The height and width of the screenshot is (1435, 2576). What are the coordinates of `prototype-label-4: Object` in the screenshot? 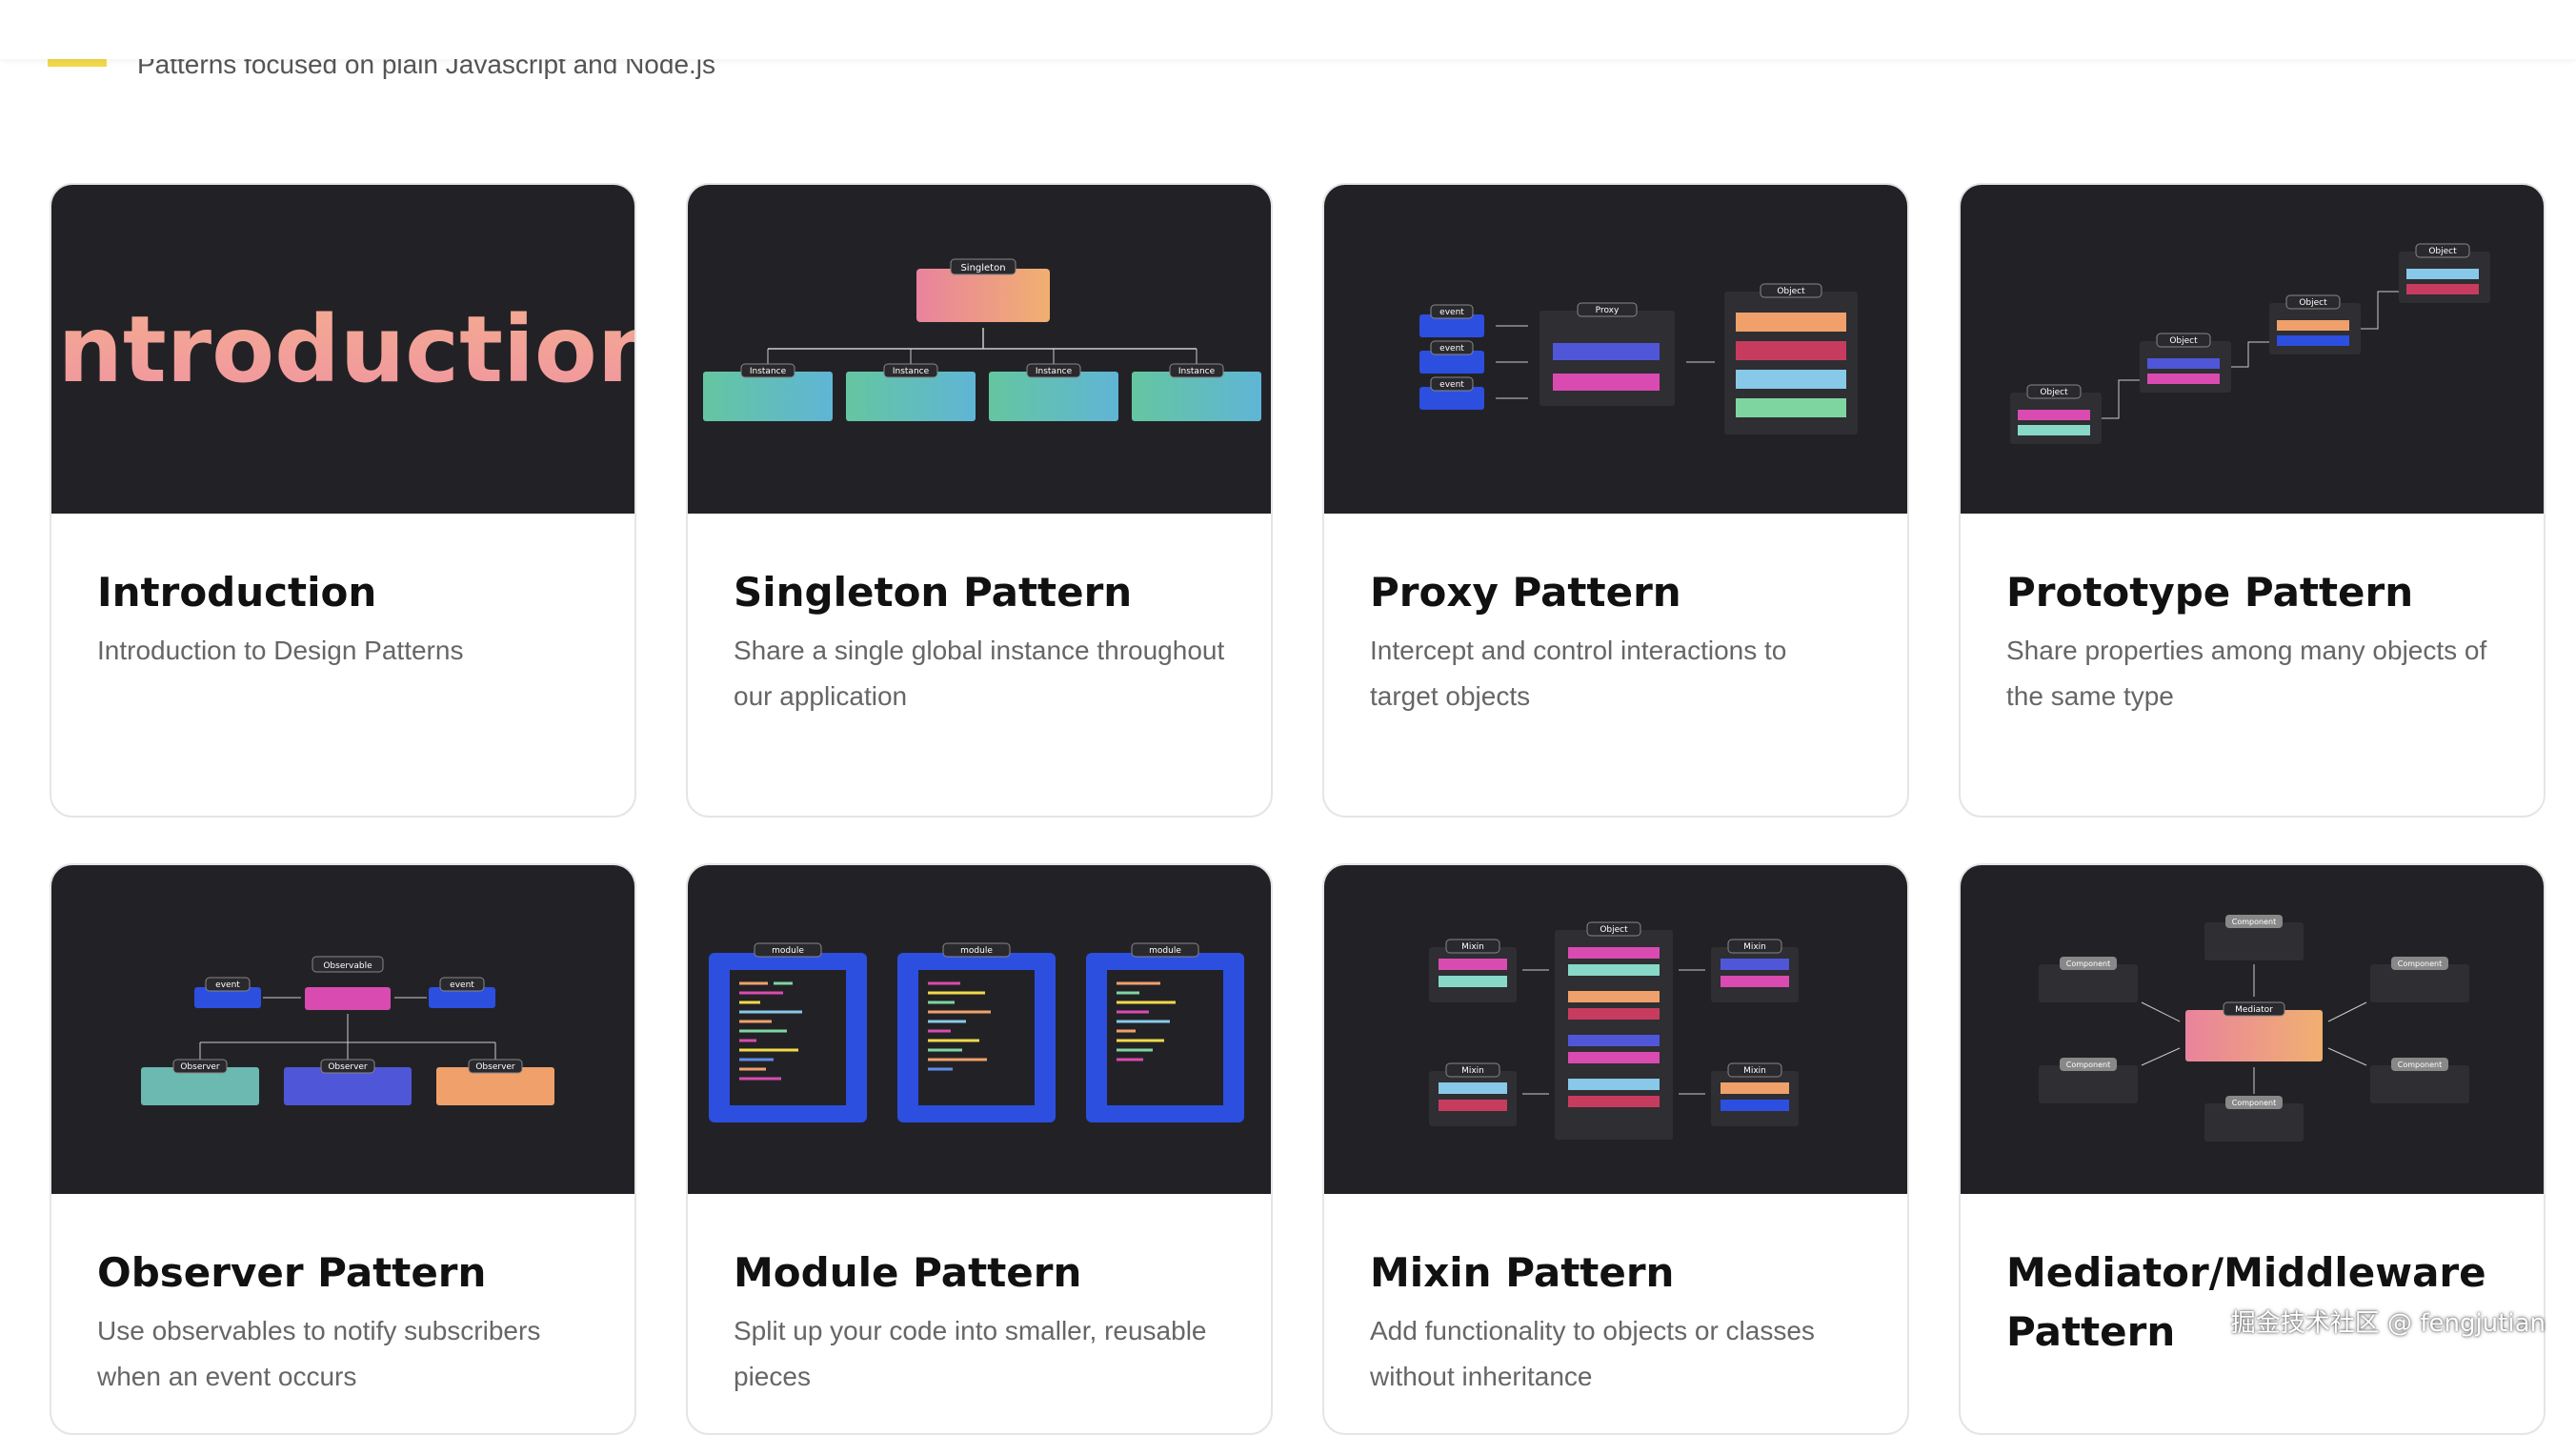 It's located at (2442, 251).